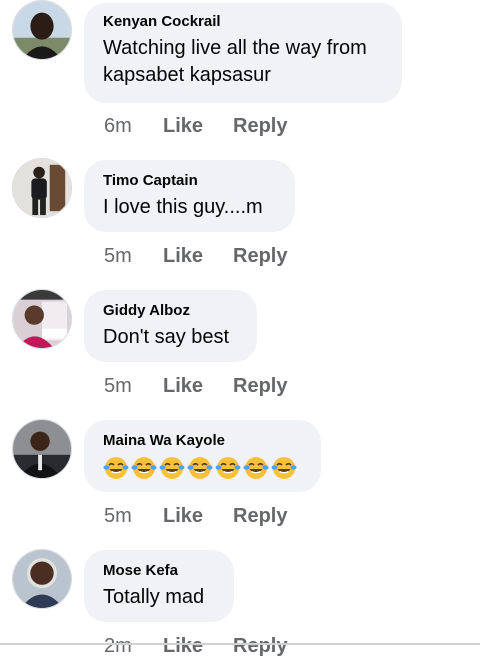 The width and height of the screenshot is (480, 658). What do you see at coordinates (158, 571) in the screenshot?
I see `comment-author: Mose Kefa` at bounding box center [158, 571].